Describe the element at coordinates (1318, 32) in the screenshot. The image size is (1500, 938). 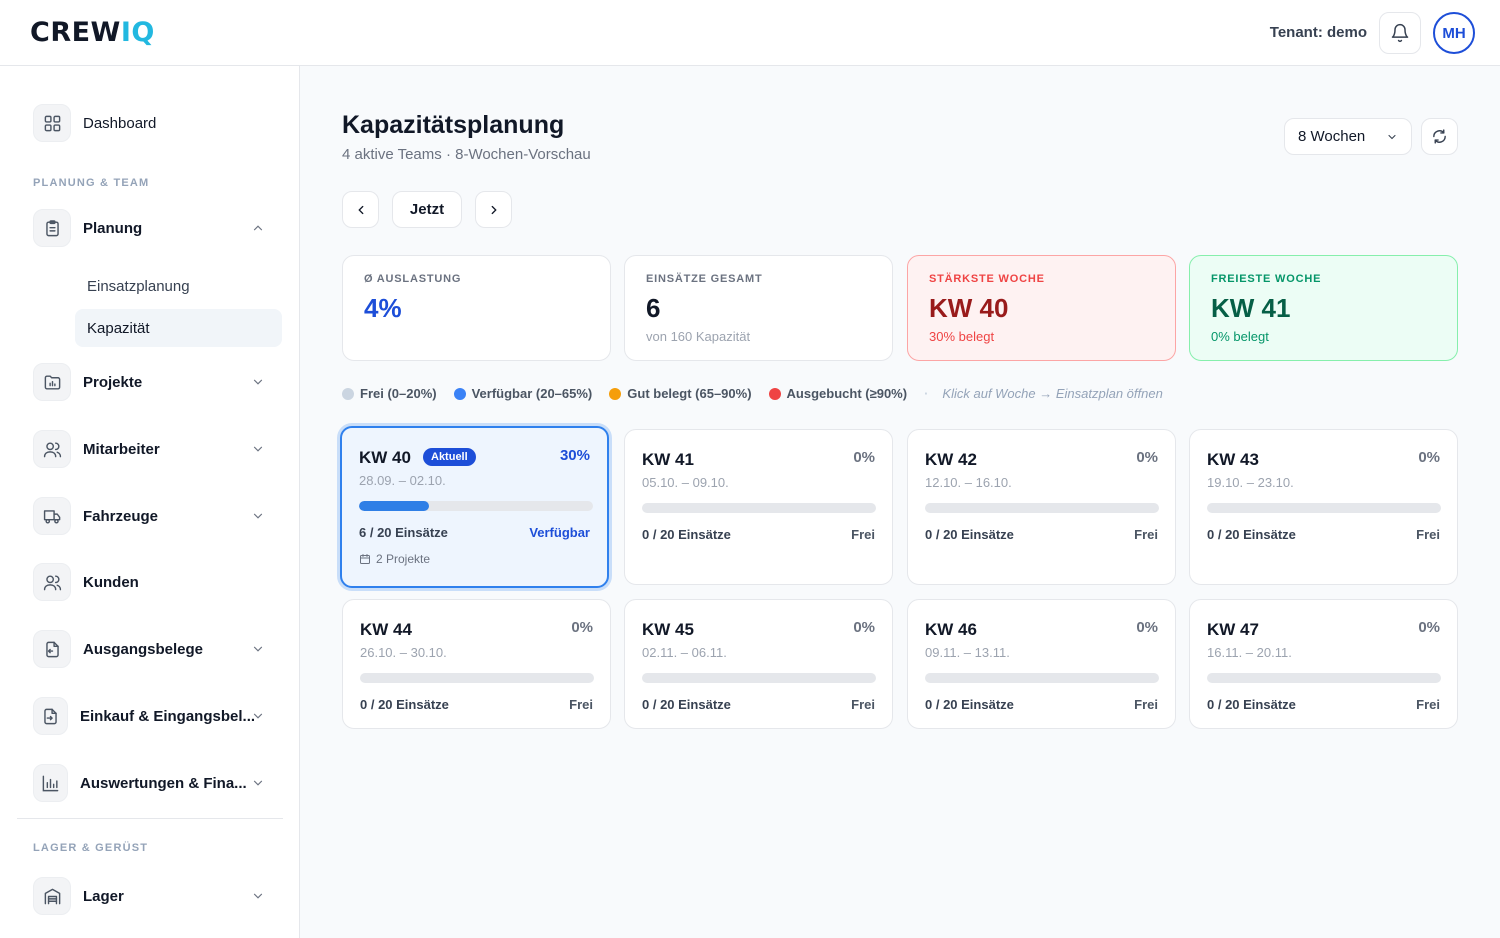
I see `tenant-label: Tenant: demo` at that location.